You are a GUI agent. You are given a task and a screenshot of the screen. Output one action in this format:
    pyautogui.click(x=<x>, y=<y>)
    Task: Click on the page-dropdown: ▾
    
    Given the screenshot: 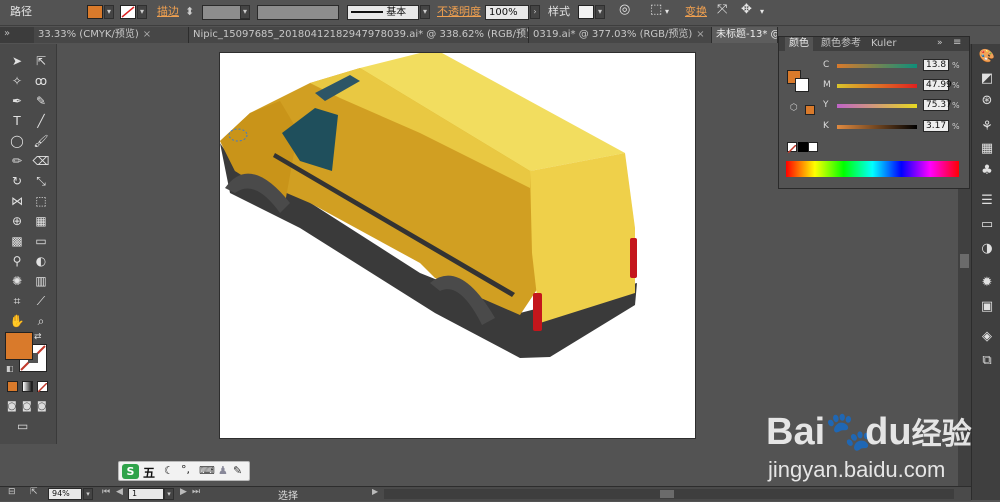 What is the action you would take?
    pyautogui.click(x=169, y=494)
    